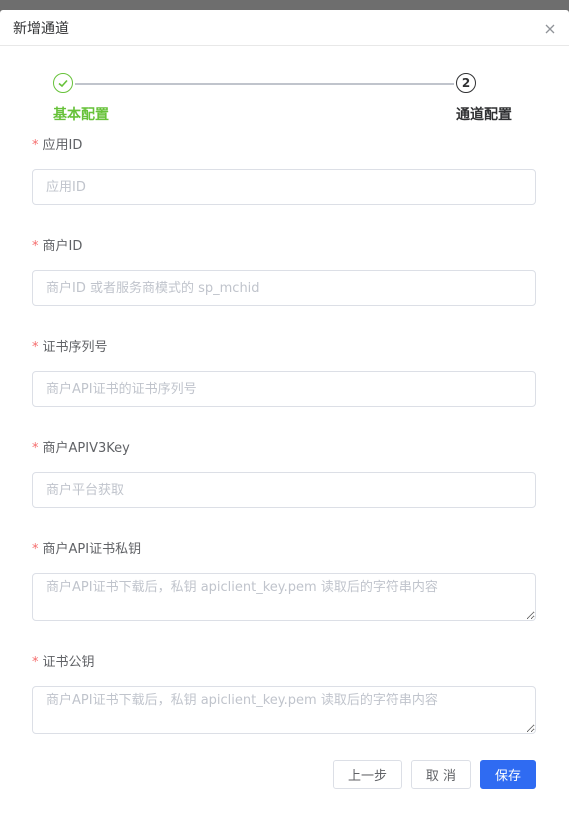 This screenshot has width=569, height=830. I want to click on step-connector-line, so click(264, 84).